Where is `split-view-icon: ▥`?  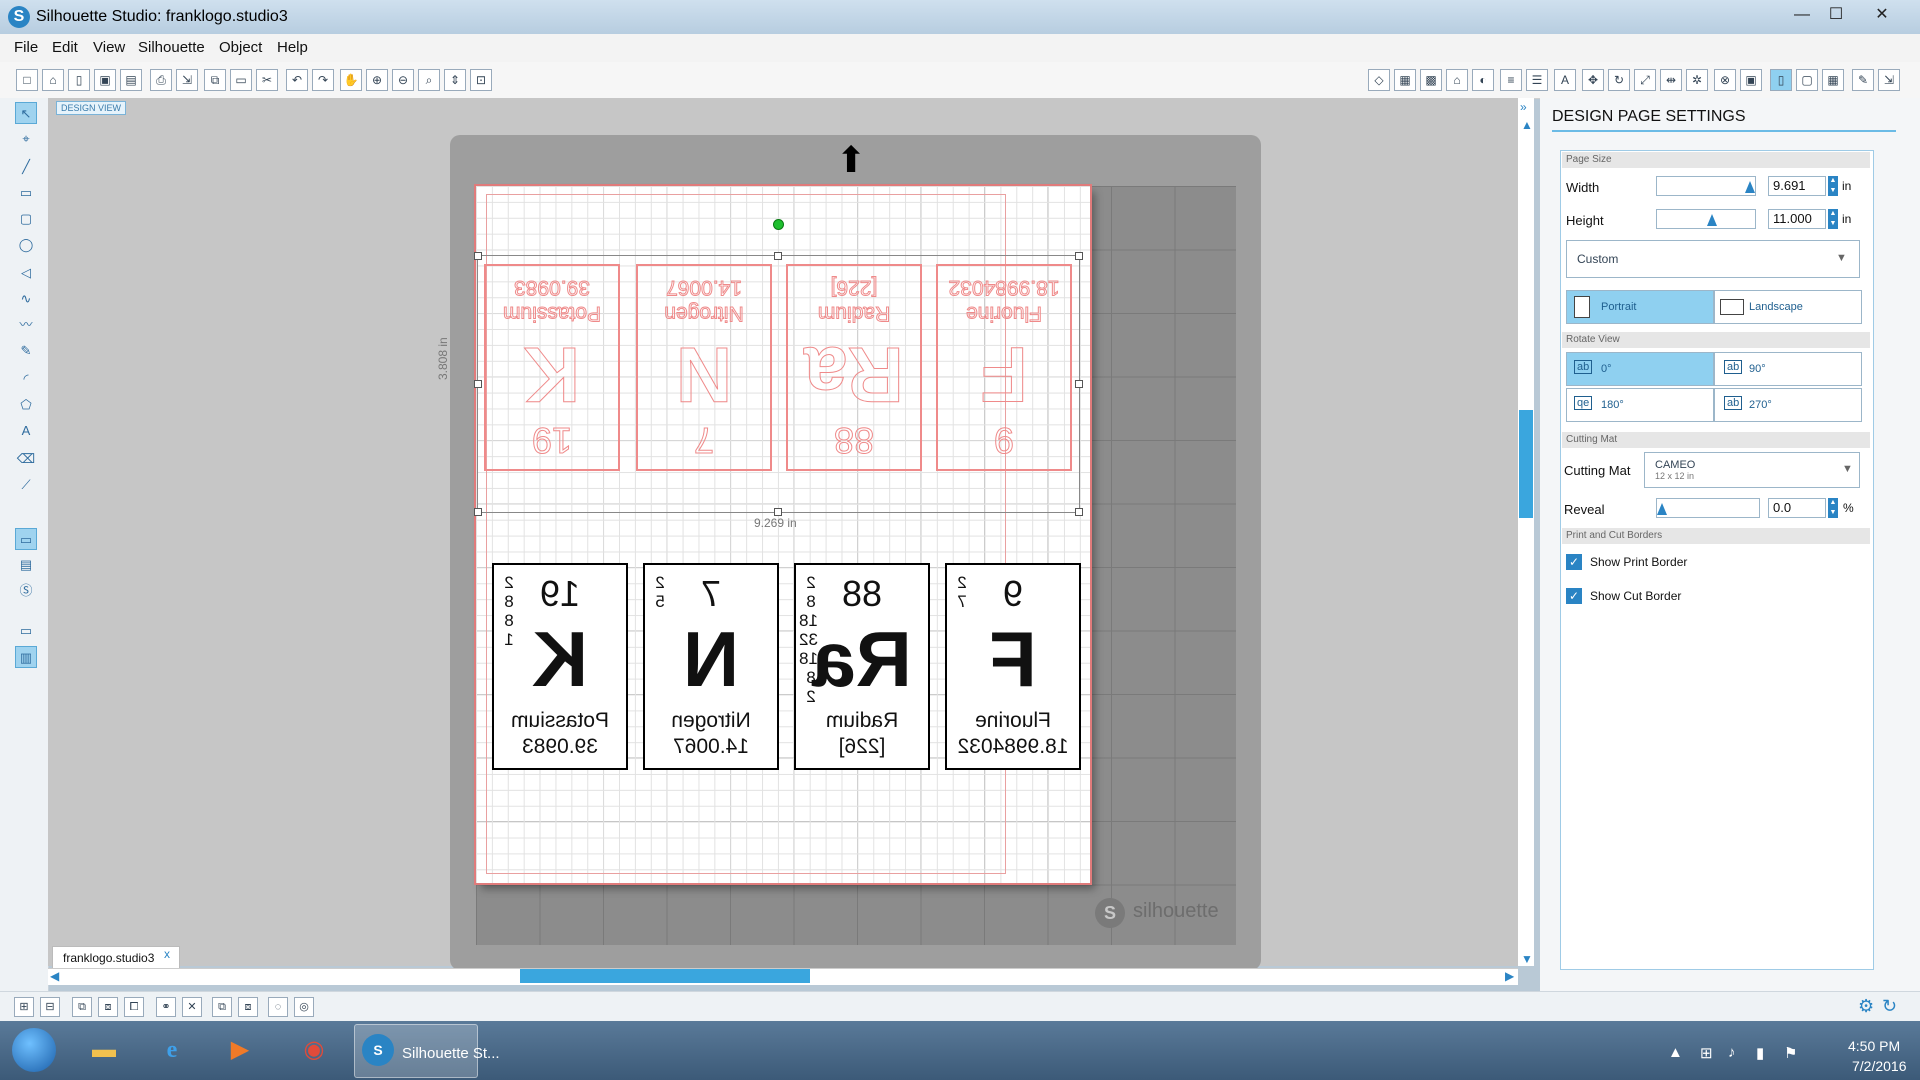
split-view-icon: ▥ is located at coordinates (26, 657).